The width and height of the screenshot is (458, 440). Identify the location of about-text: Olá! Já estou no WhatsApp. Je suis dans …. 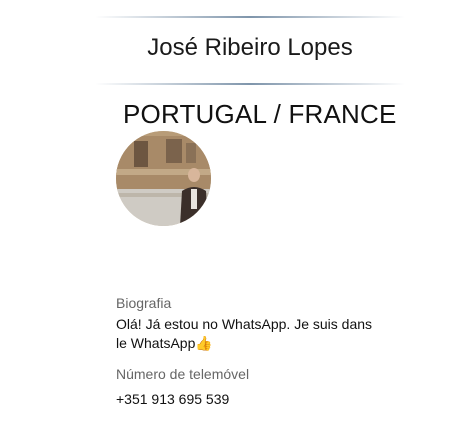
(246, 334).